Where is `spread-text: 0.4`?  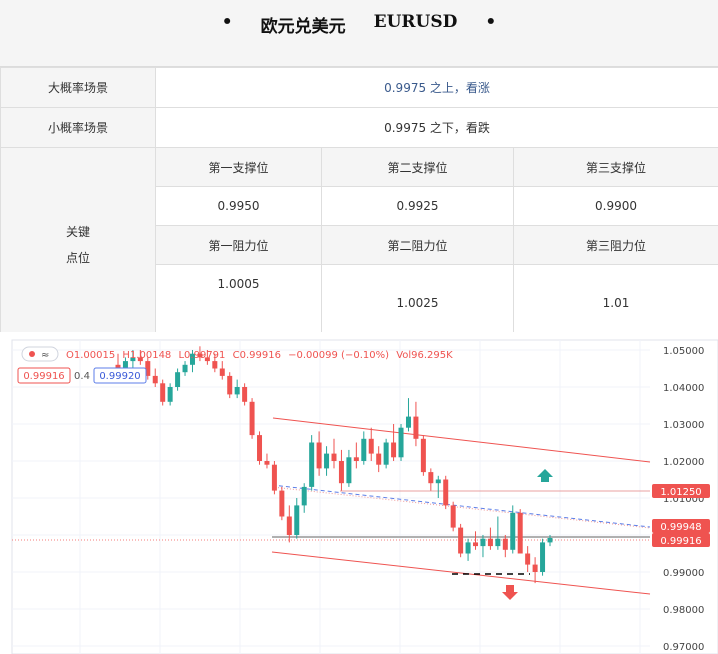 spread-text: 0.4 is located at coordinates (82, 376).